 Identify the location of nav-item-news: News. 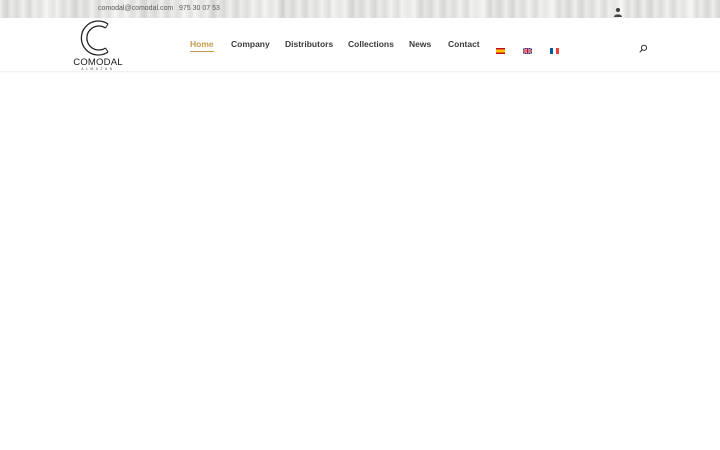
(420, 44).